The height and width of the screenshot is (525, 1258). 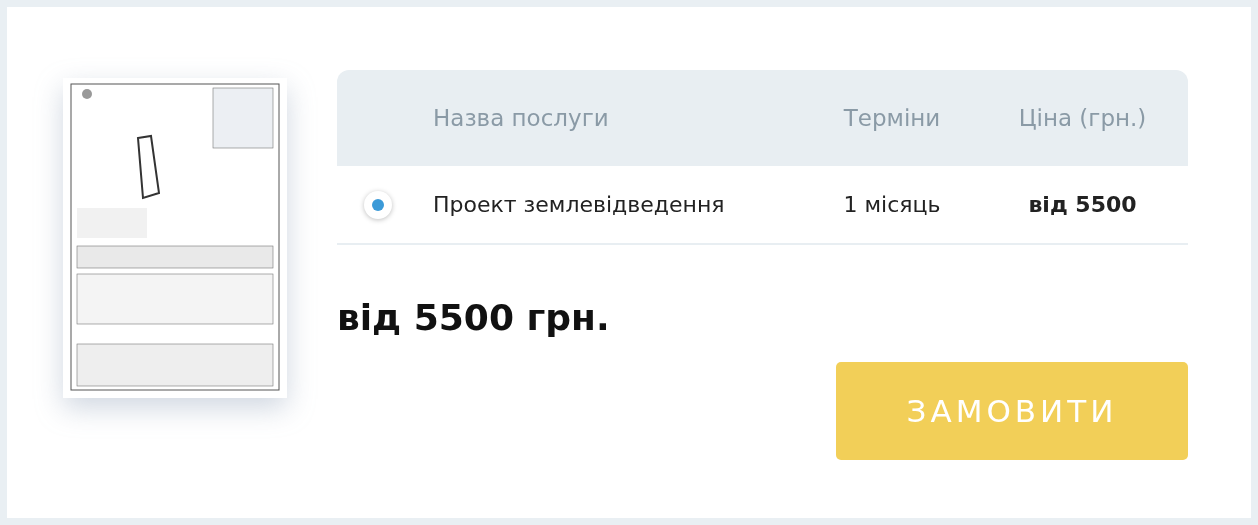 I want to click on service-name: Проект землевідведення, so click(x=579, y=204).